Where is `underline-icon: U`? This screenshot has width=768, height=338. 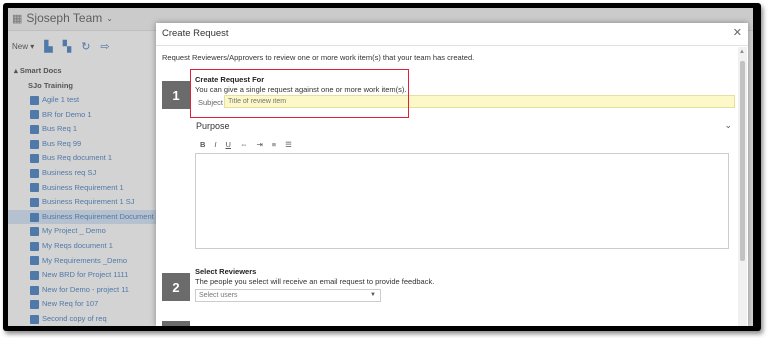
underline-icon: U is located at coordinates (228, 144).